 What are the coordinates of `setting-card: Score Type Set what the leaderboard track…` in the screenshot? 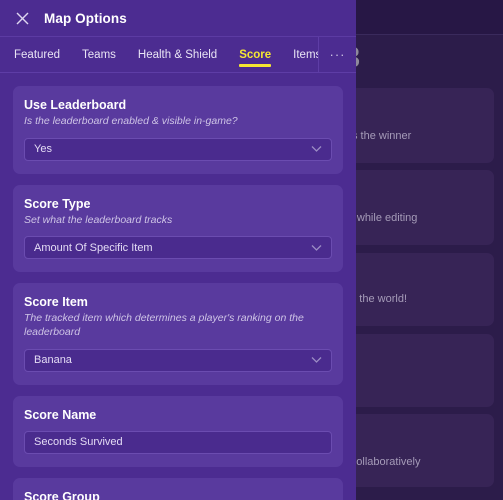 It's located at (178, 228).